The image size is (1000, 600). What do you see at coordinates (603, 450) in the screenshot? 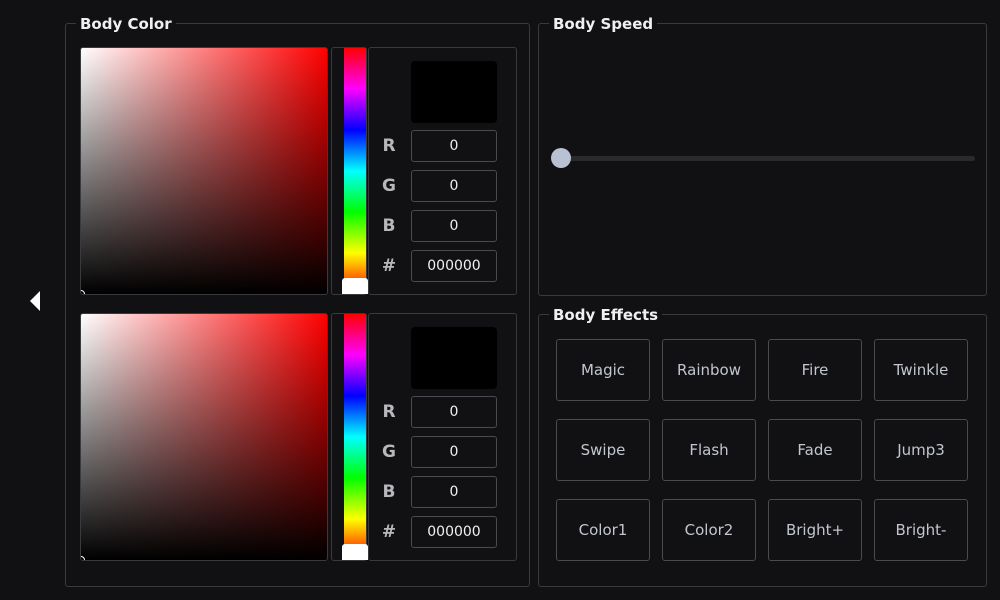
I see `effect-swipe-button: Swipe` at bounding box center [603, 450].